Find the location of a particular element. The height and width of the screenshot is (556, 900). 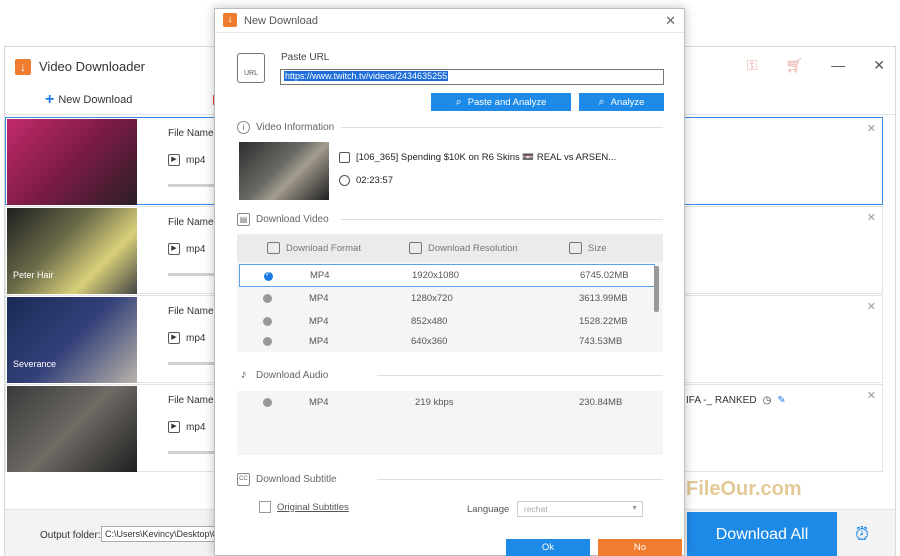

original-subtitles-row: Original Subtitles is located at coordinates (304, 507).